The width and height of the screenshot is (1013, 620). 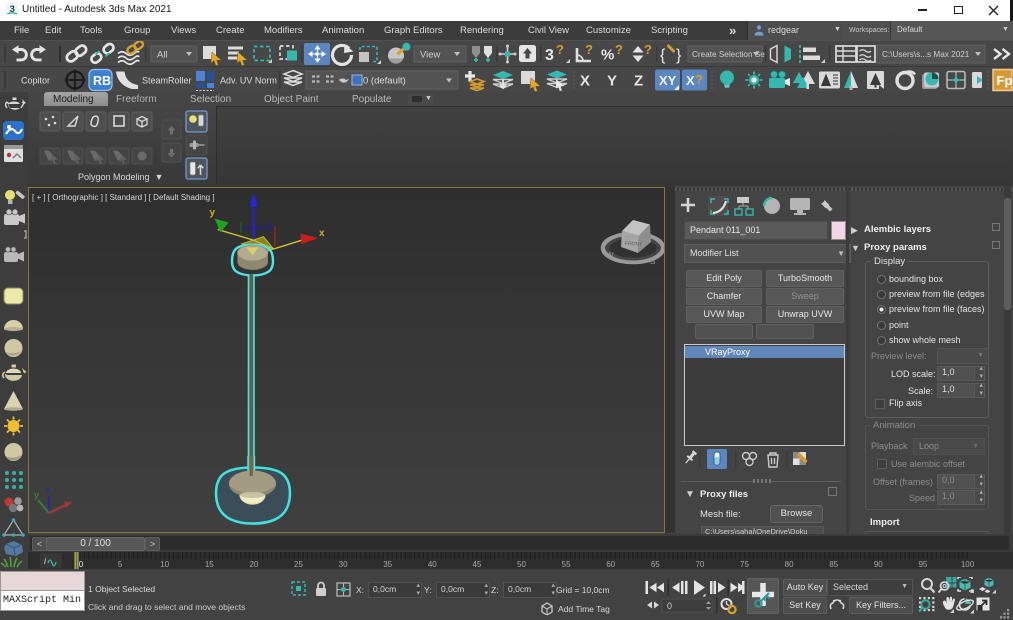 I want to click on svg-text: FRONT, so click(x=634, y=244).